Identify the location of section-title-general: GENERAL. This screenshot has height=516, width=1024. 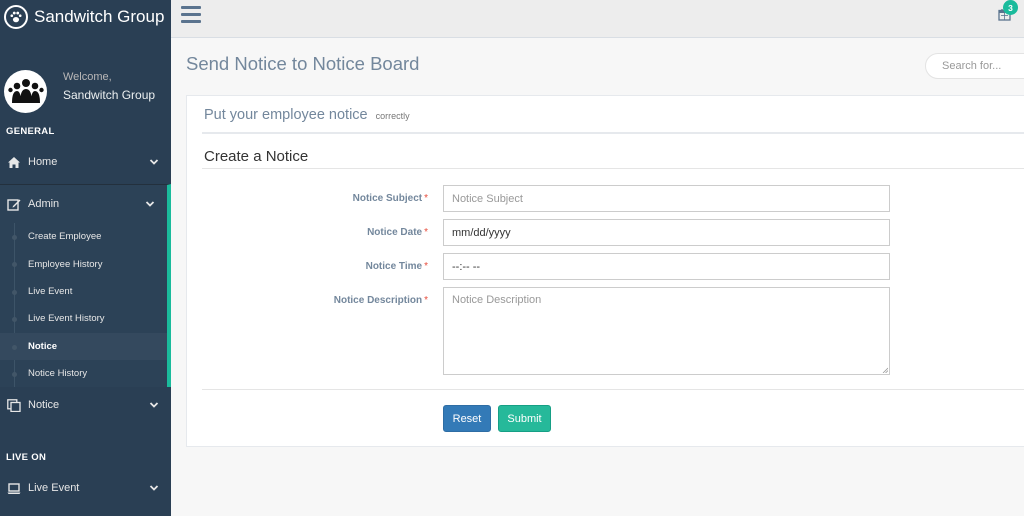
(30, 131).